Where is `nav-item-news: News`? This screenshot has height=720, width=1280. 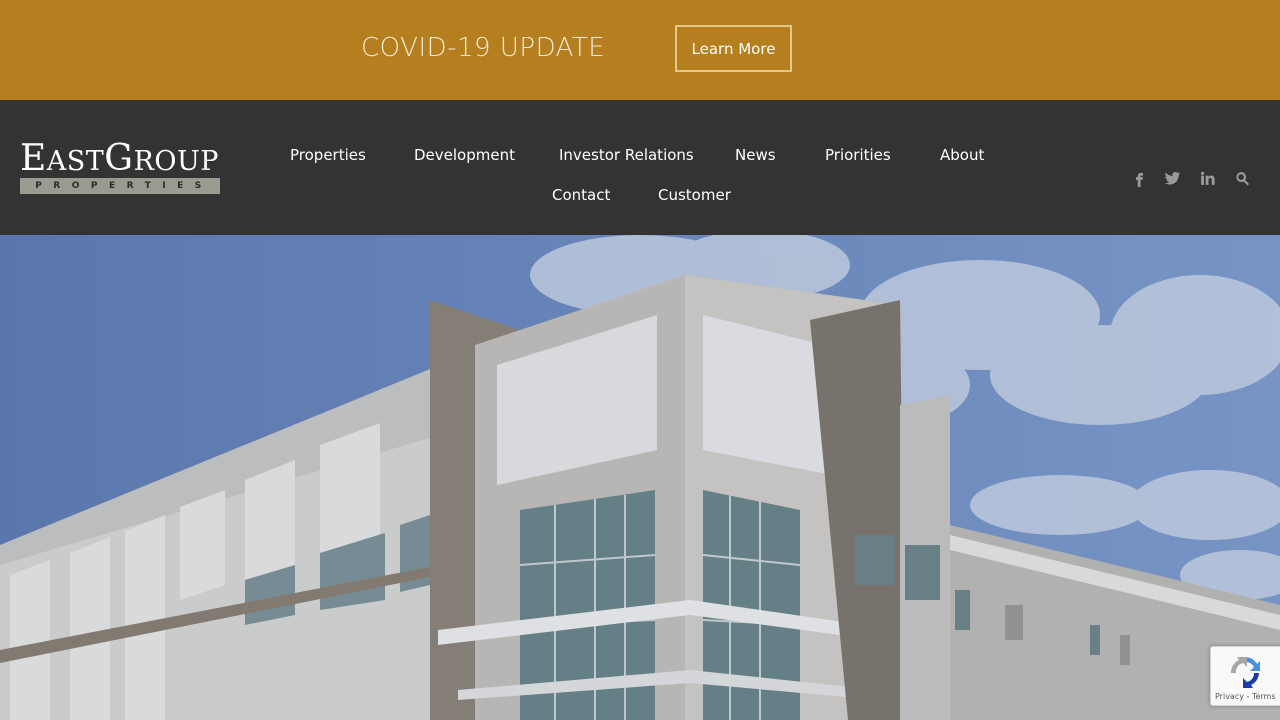 nav-item-news: News is located at coordinates (755, 155).